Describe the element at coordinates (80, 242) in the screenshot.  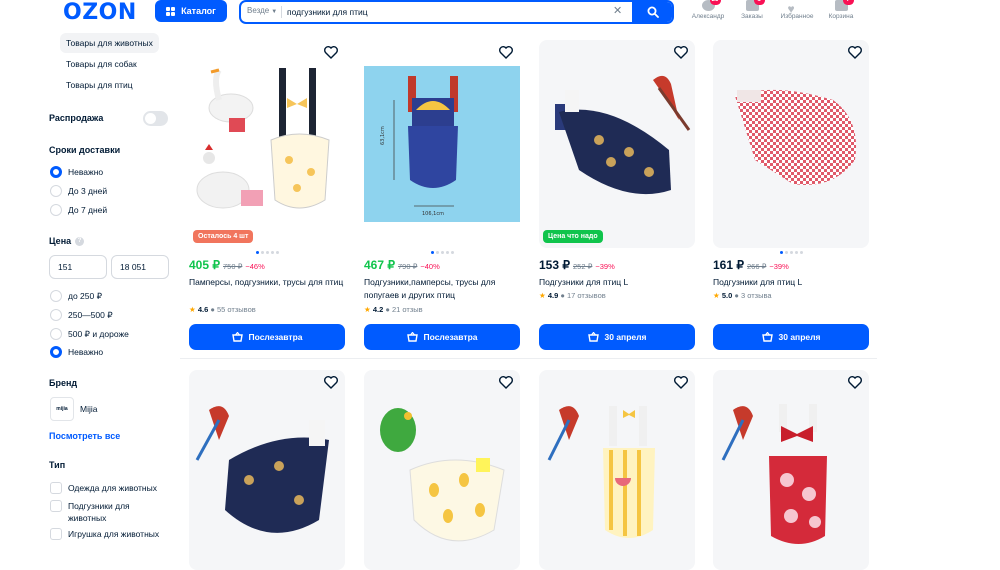
I see `info-icon: ?` at that location.